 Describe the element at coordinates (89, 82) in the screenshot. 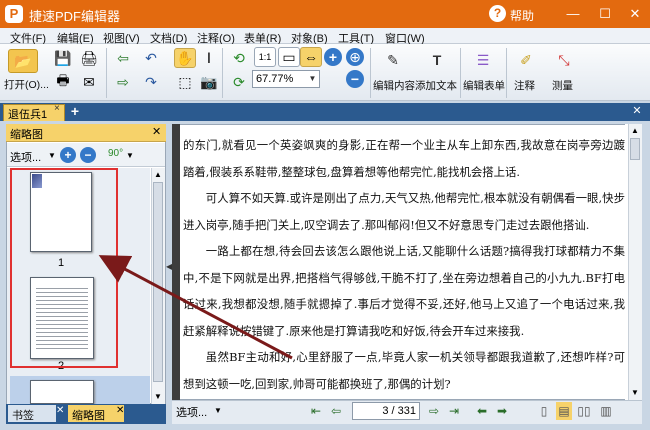

I see `email-icon: ✉` at that location.